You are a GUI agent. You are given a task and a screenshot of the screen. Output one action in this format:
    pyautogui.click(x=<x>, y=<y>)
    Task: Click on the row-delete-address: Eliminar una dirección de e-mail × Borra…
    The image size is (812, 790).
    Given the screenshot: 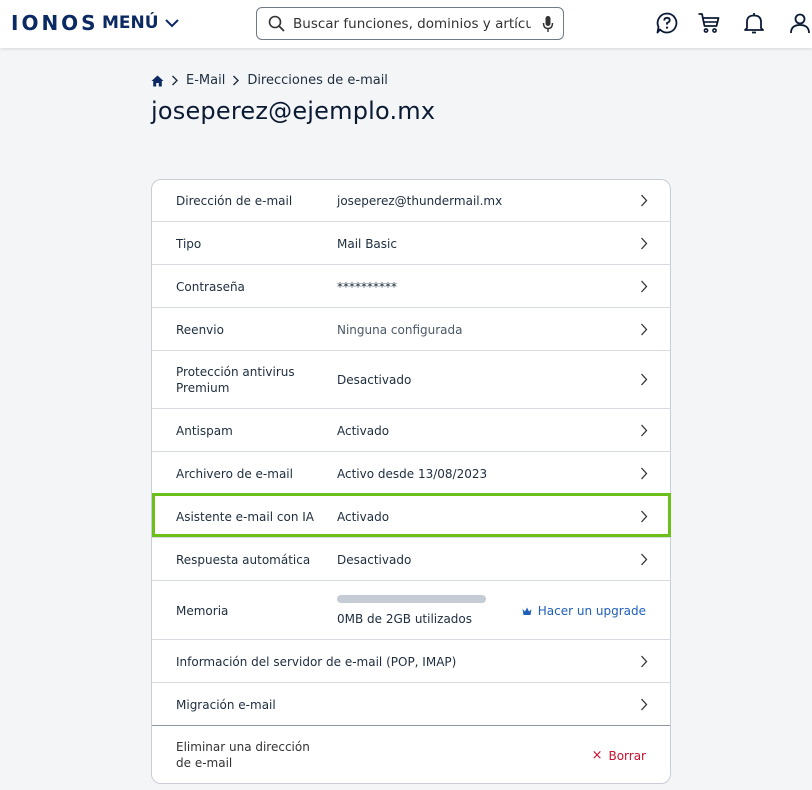 What is the action you would take?
    pyautogui.click(x=411, y=754)
    